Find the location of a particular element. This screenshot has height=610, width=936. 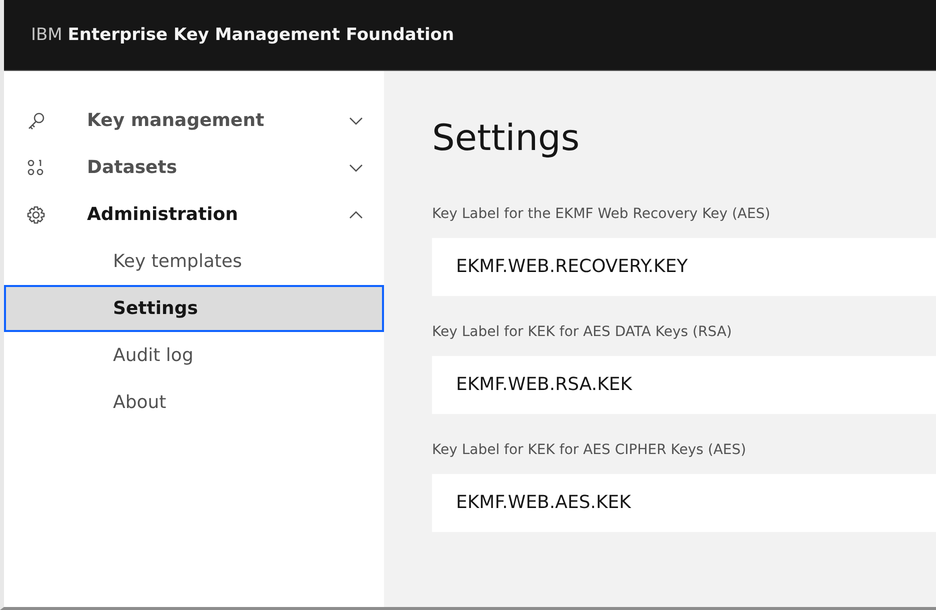

nav-item: Administration is located at coordinates (194, 214).